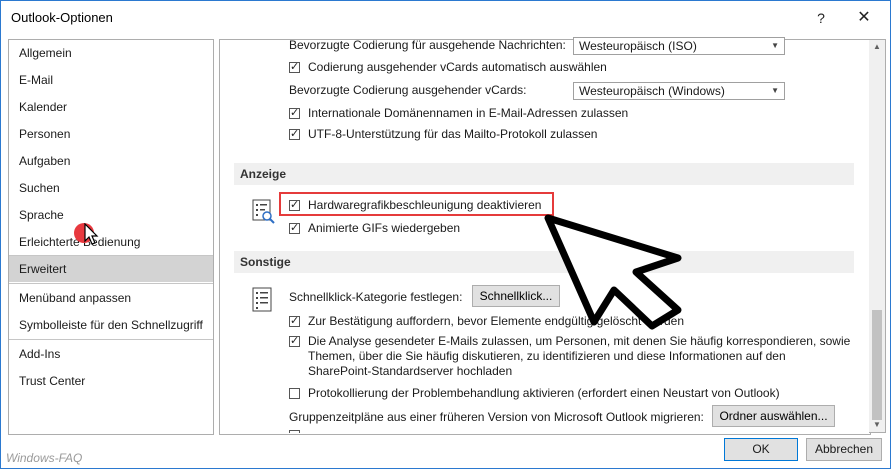 The image size is (891, 469). What do you see at coordinates (294, 393) in the screenshot?
I see `logging-checkbox` at bounding box center [294, 393].